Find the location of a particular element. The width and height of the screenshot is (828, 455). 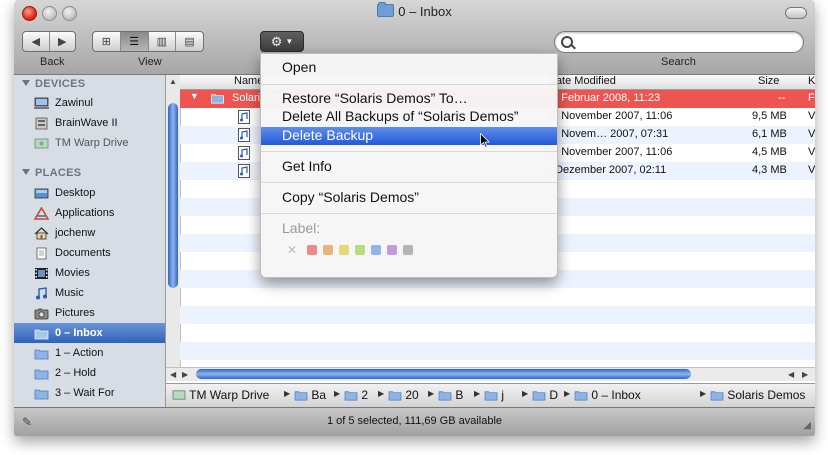

path-segment-solaris-demos: Solaris Demos is located at coordinates (757, 395).